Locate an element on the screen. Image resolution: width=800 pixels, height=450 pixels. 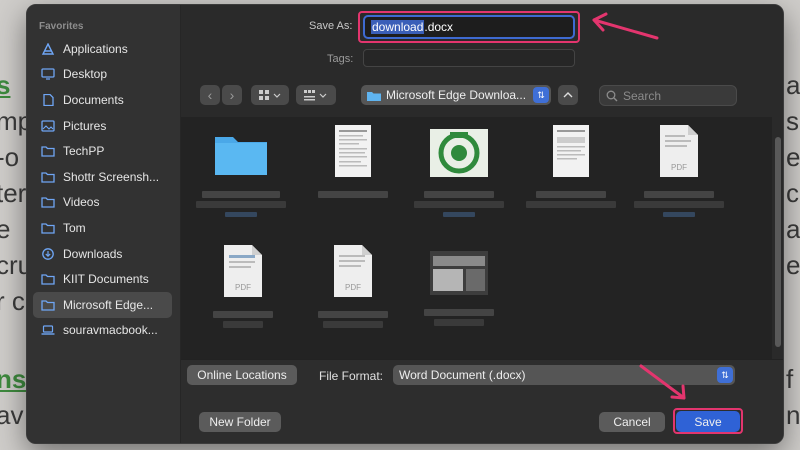
group-icon is located at coordinates (315, 95).